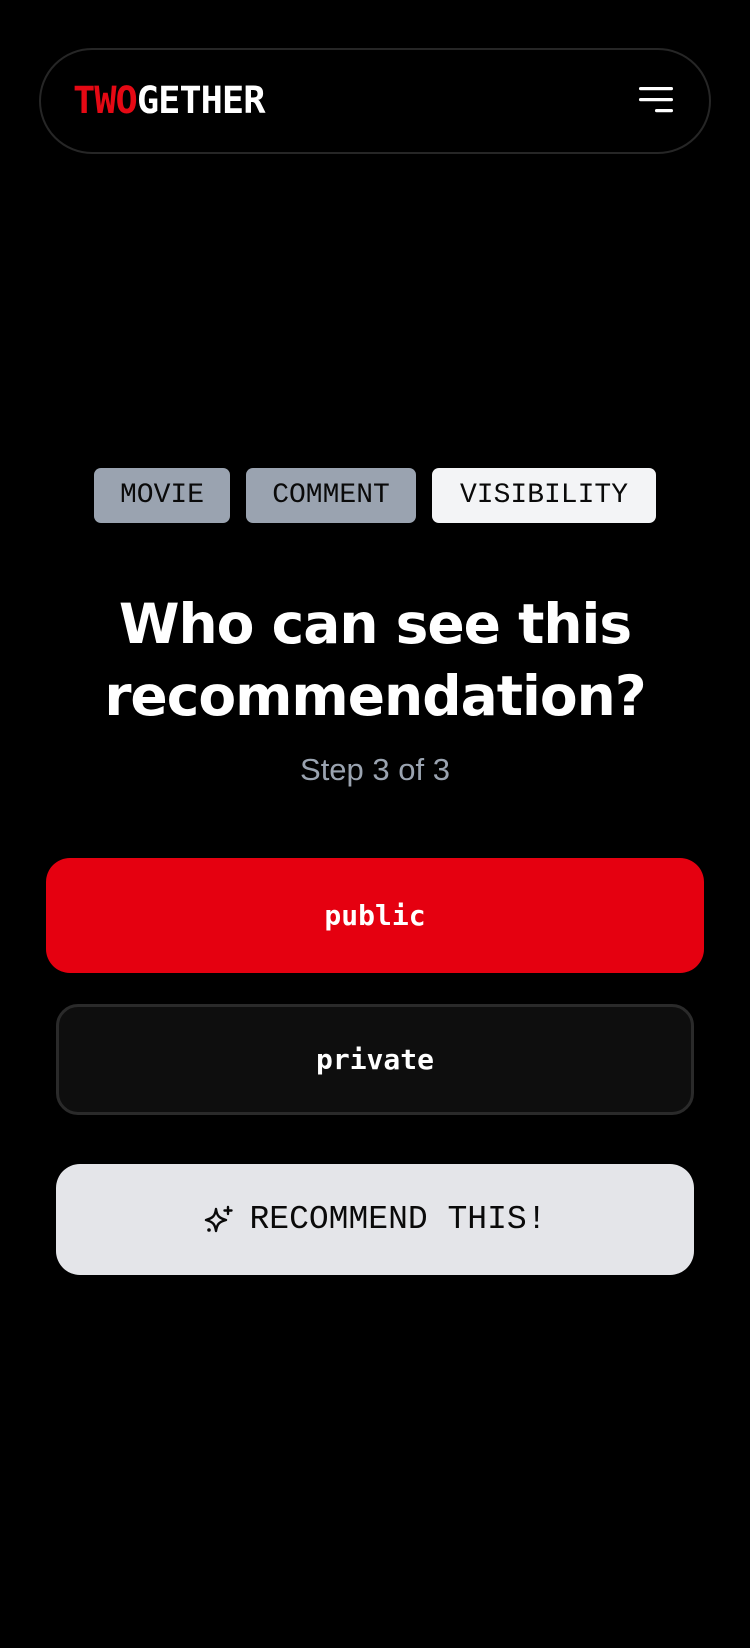 Image resolution: width=750 pixels, height=1648 pixels. Describe the element at coordinates (375, 915) in the screenshot. I see `visibility-option-public: public` at that location.